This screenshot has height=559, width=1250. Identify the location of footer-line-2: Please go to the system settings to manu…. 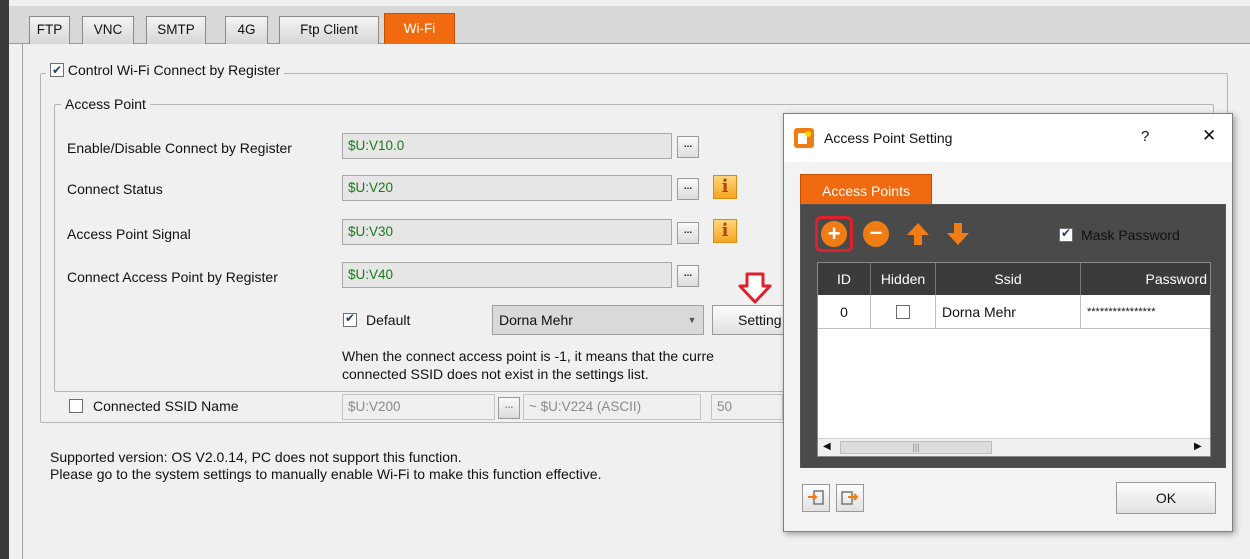
(326, 474).